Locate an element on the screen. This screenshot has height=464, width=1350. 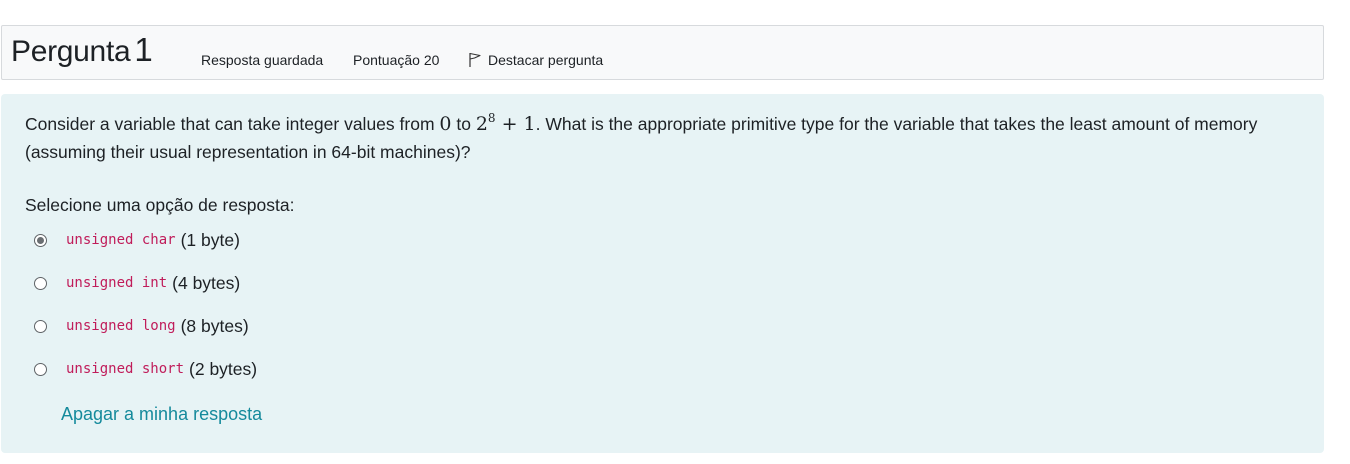
math-expression: 28 + 1 is located at coordinates (505, 123).